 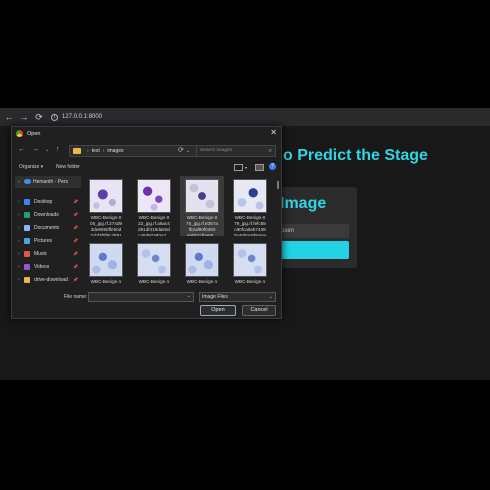 I want to click on dialog-title: Open, so click(x=34, y=133).